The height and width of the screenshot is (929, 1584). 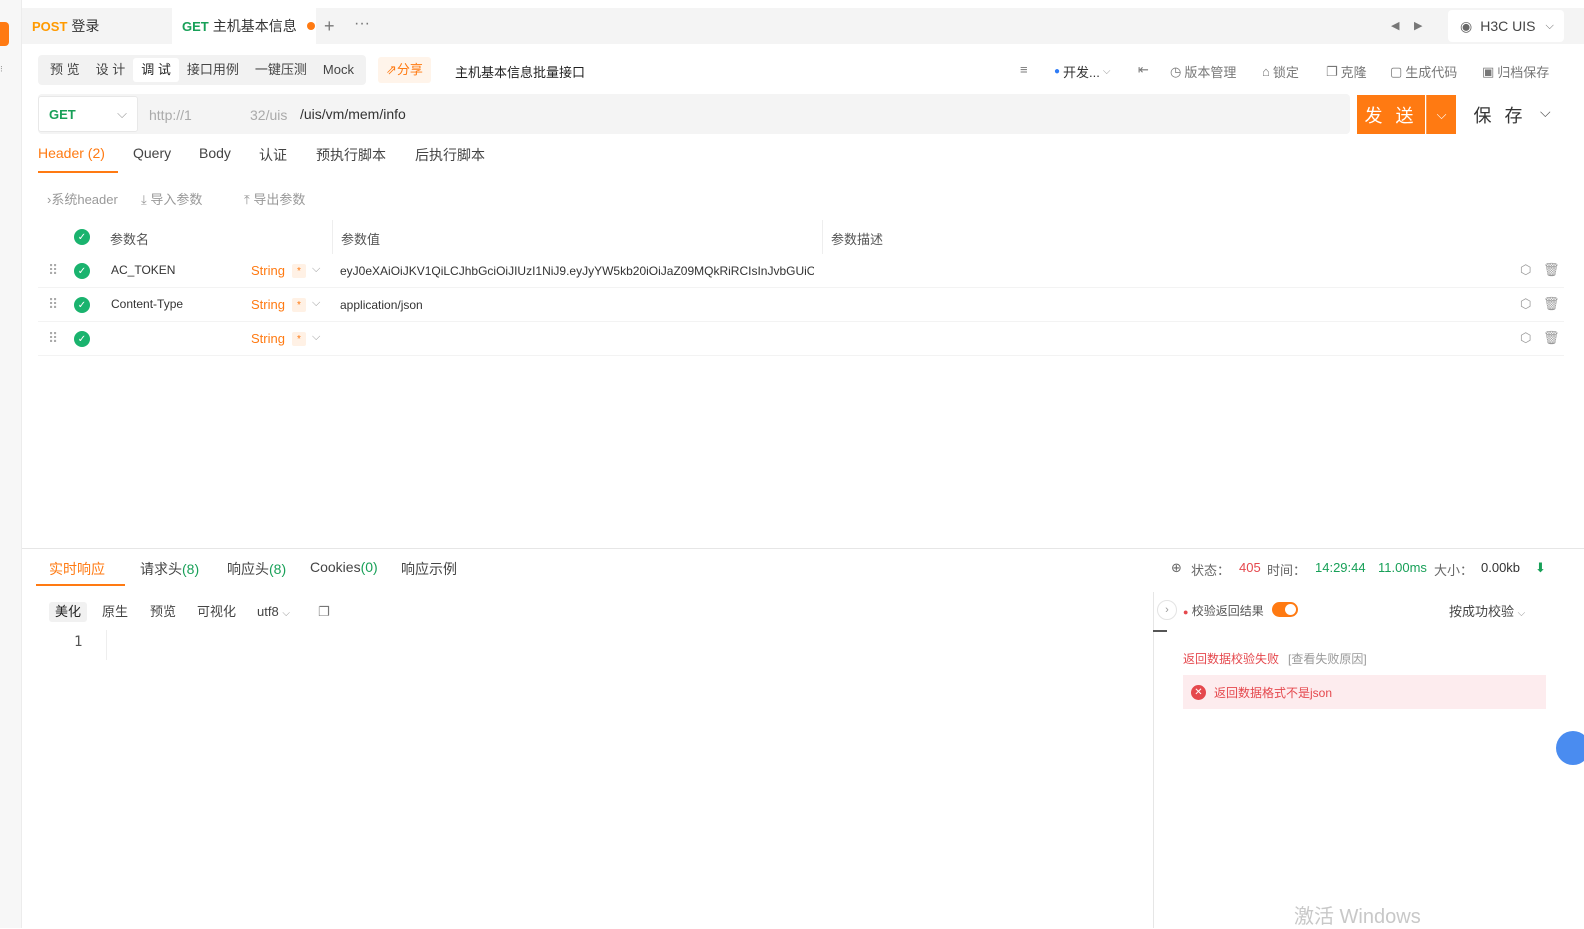 What do you see at coordinates (163, 612) in the screenshot?
I see `format-preview: 预览` at bounding box center [163, 612].